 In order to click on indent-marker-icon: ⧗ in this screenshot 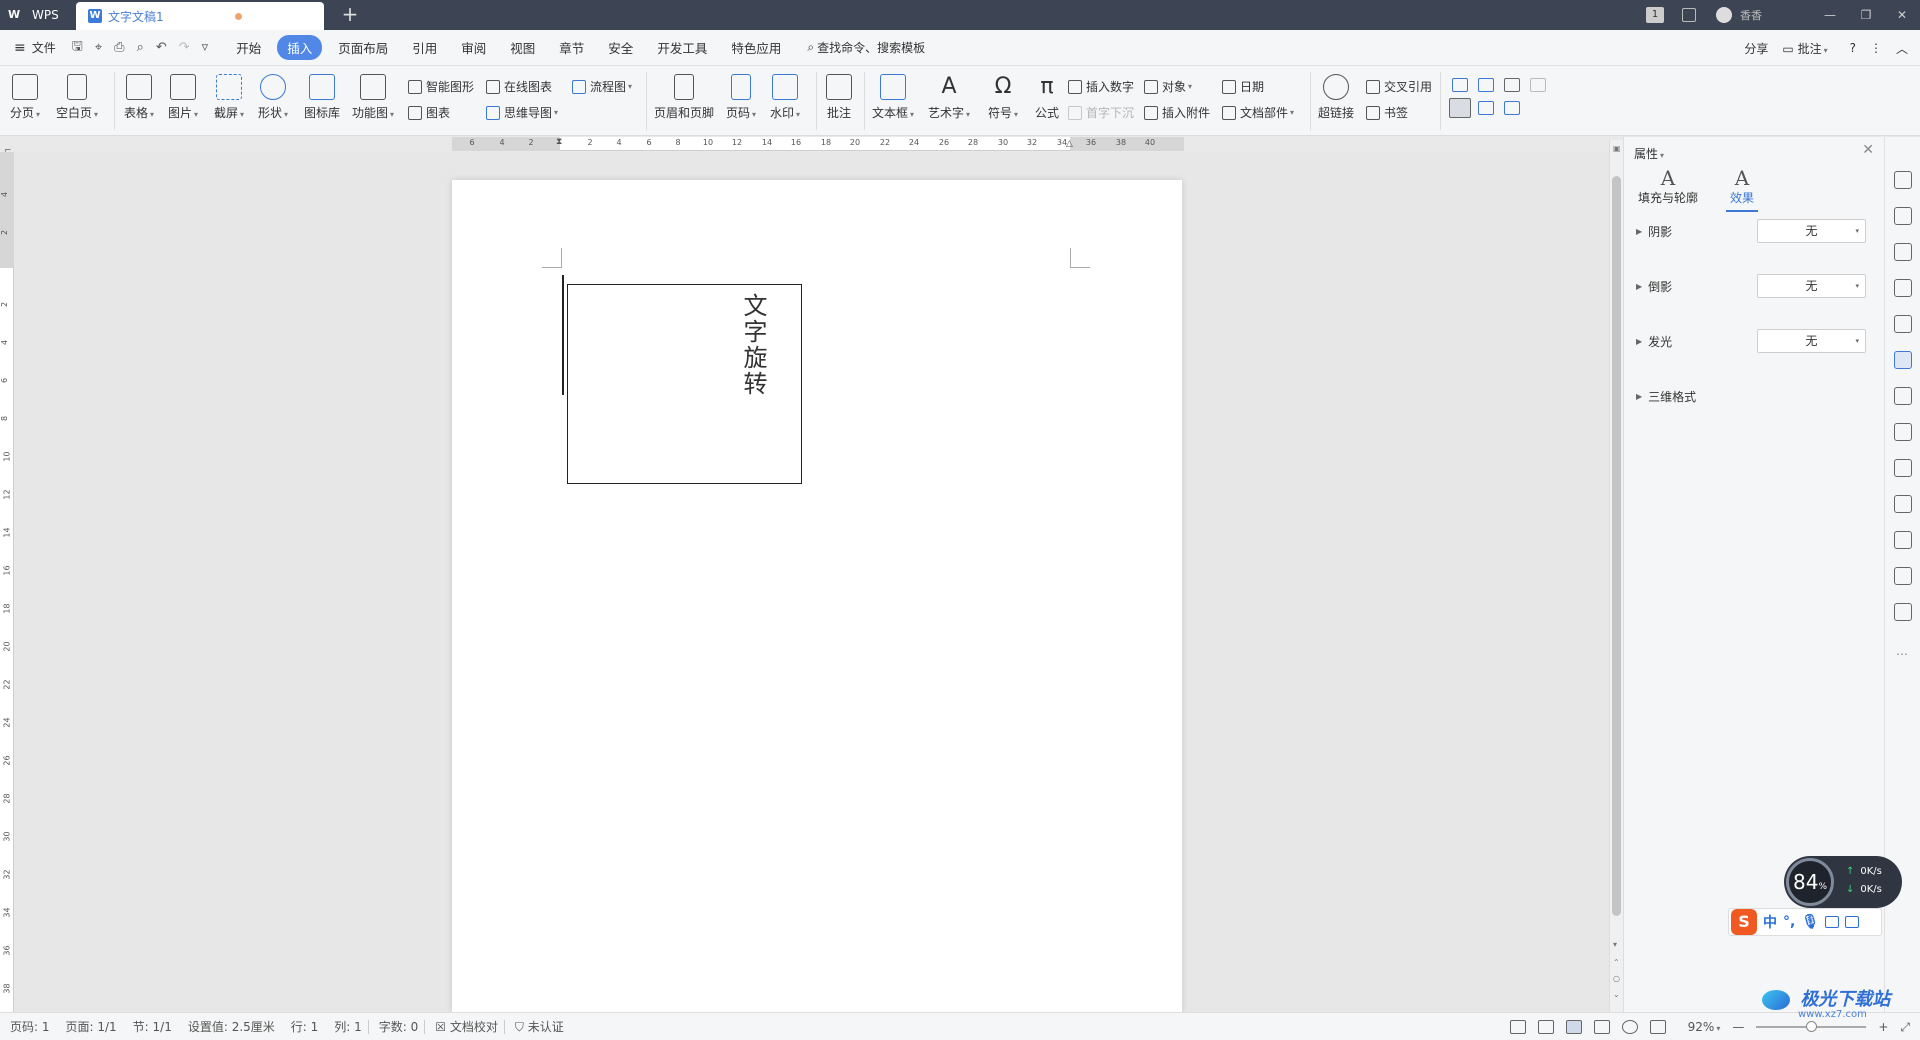, I will do `click(559, 142)`.